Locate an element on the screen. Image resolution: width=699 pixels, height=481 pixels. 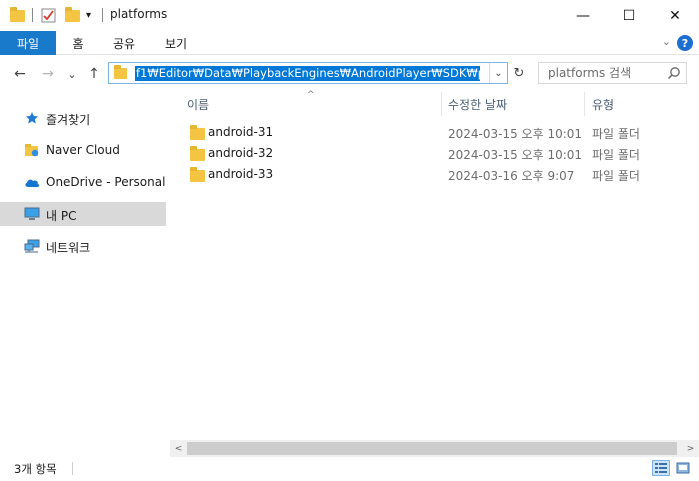
sidebar-item-label: 즐겨찾기 is located at coordinates (68, 120).